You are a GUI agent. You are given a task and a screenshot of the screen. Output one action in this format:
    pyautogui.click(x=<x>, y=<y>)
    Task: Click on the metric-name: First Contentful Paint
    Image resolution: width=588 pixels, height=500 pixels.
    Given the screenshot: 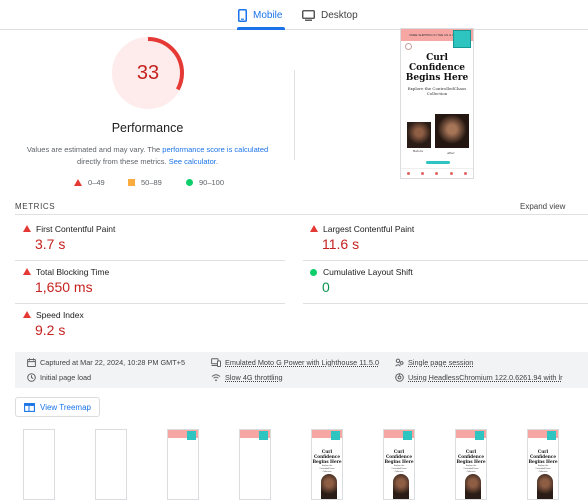 What is the action you would take?
    pyautogui.click(x=76, y=229)
    